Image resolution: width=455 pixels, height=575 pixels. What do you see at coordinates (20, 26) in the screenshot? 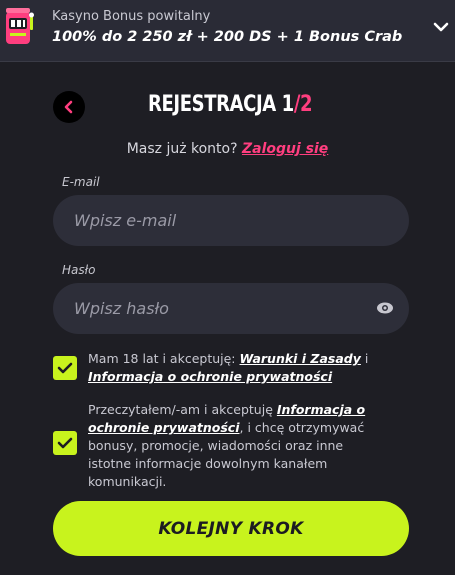
I see `slot-machine-icon` at bounding box center [20, 26].